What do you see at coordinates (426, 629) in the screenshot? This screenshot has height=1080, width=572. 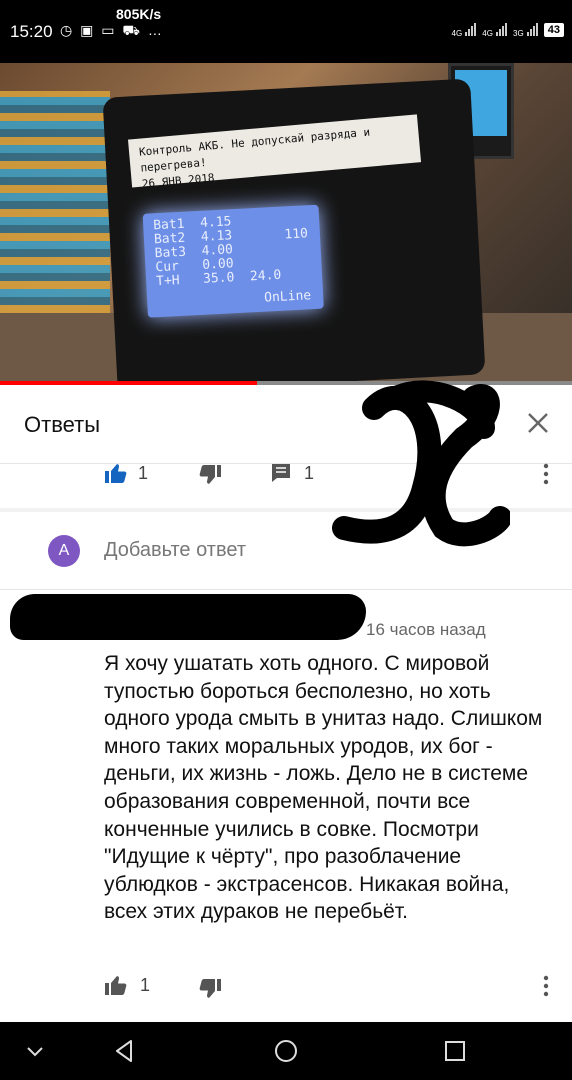 I see `comment-timestamp: 16 часов назад` at bounding box center [426, 629].